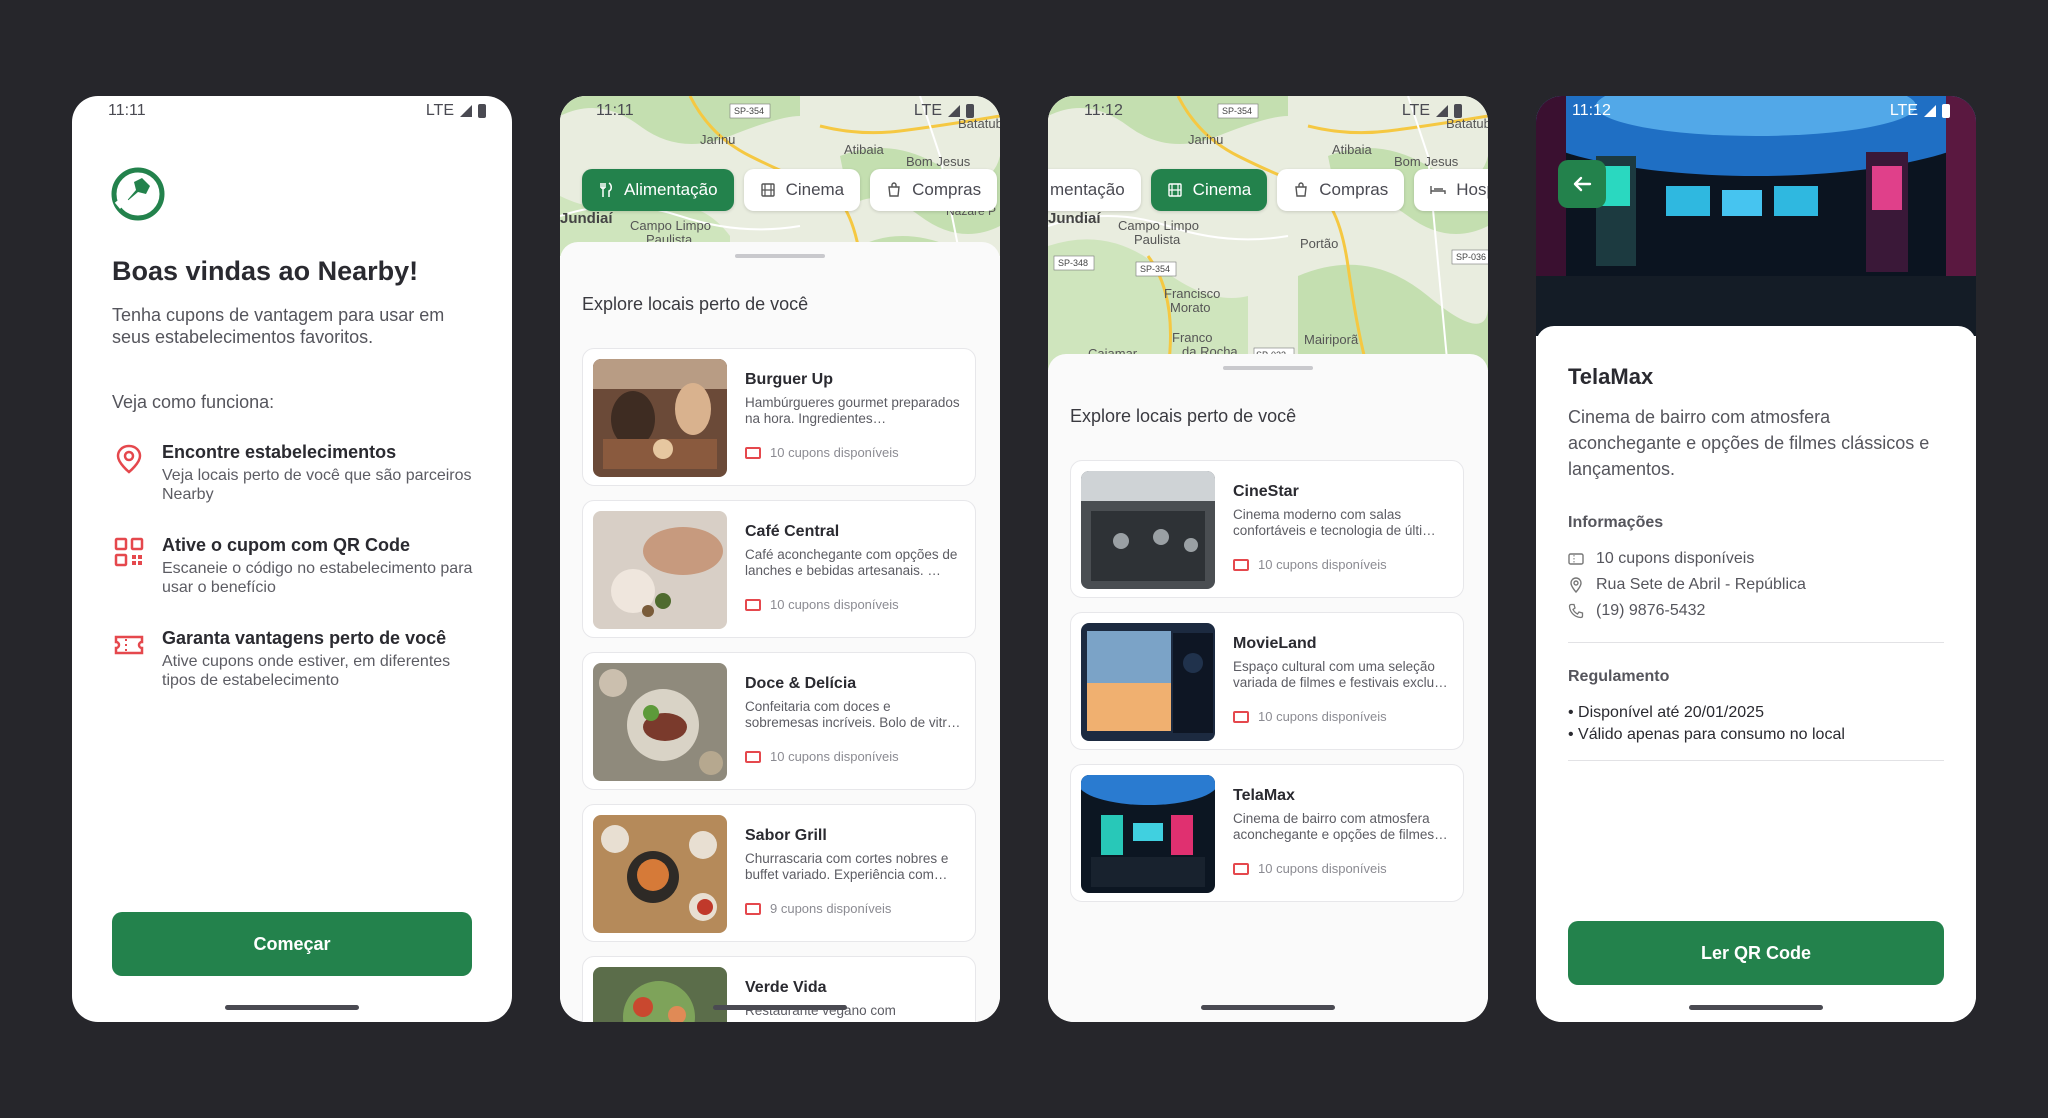 The width and height of the screenshot is (2048, 1118). I want to click on category-filter: mentação Cinema Compras Hosp, so click(1268, 190).